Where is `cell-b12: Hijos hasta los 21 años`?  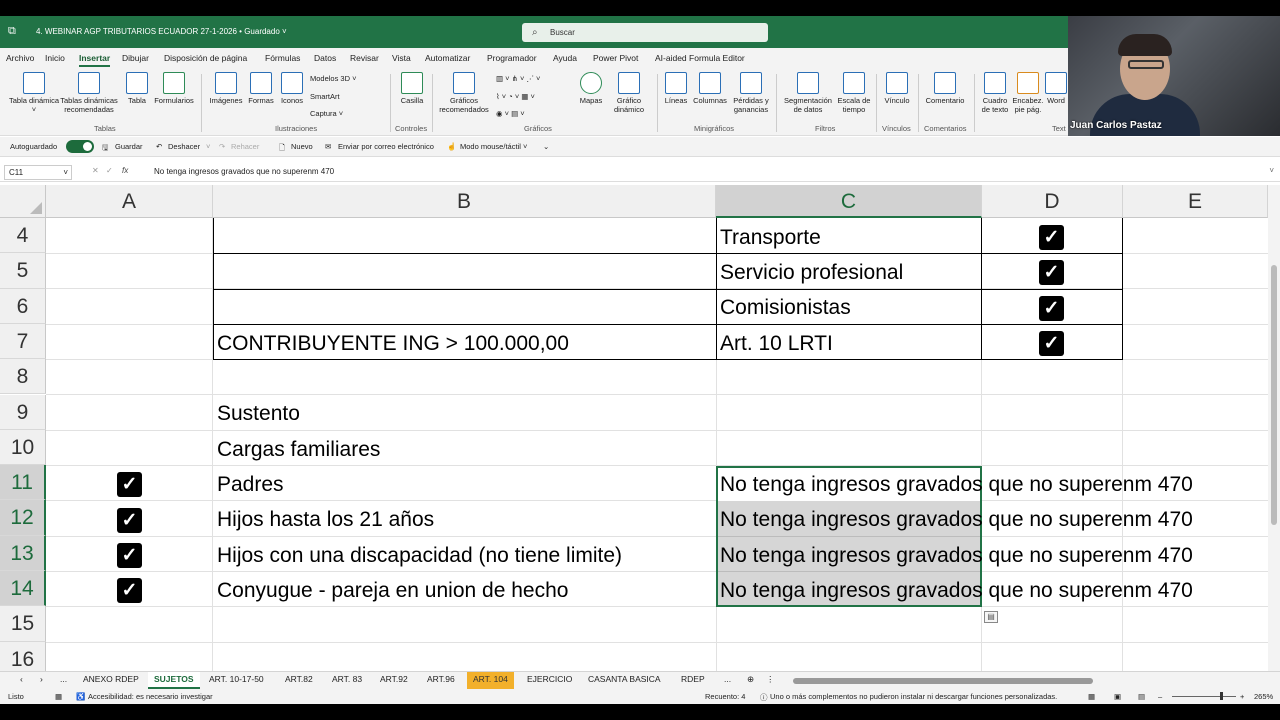 cell-b12: Hijos hasta los 21 años is located at coordinates (323, 519).